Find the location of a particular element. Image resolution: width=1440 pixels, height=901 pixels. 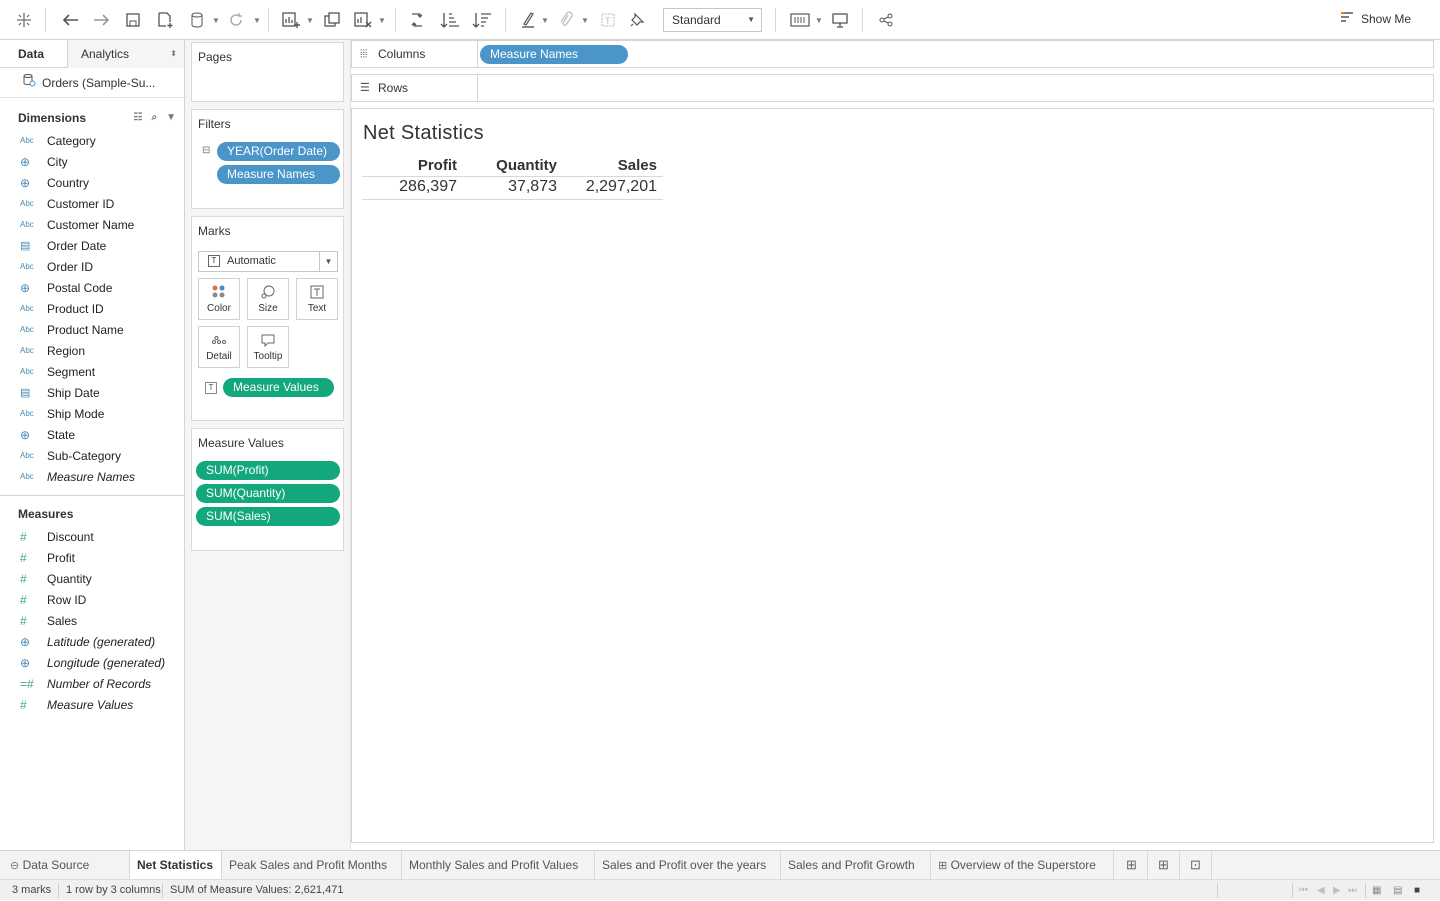

sheet-tab-dashboard: ⊞ Overview of the Superstore is located at coordinates (1022, 865).